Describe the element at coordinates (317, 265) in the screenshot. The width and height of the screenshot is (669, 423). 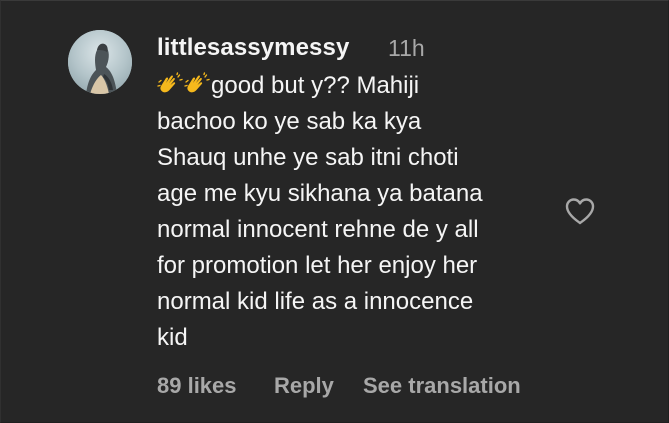
I see `comment-line-6: for promotion let her enjoy her` at that location.